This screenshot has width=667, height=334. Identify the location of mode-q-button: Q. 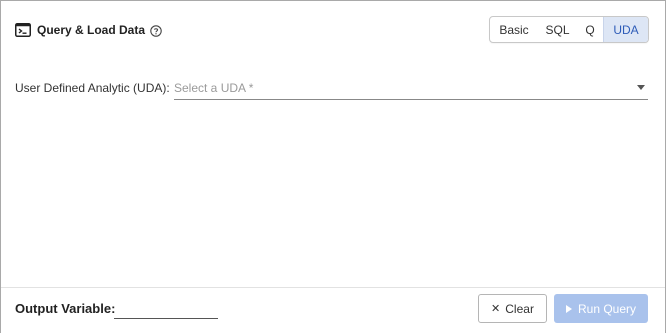
(590, 29).